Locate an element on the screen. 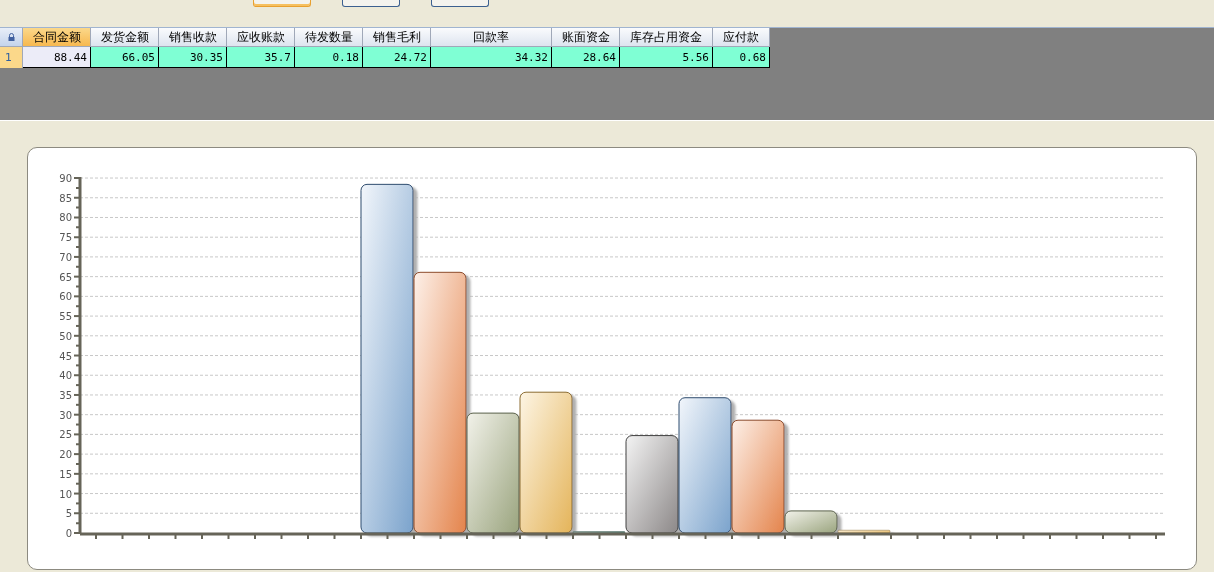  y-tick-label: 5 is located at coordinates (68, 514).